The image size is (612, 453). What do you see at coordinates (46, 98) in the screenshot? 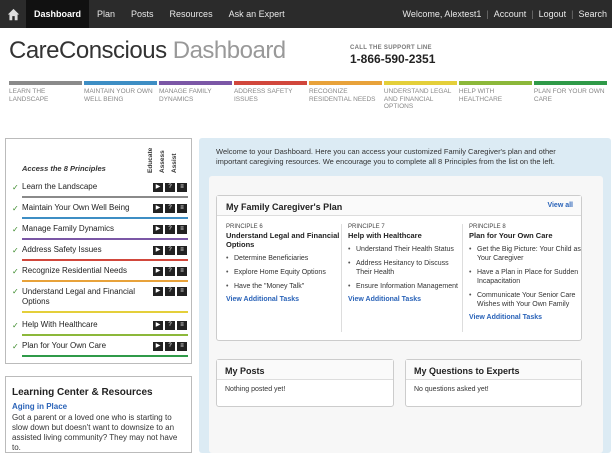
I see `principle-tab: LEARN THE LANDSCAPE` at bounding box center [46, 98].